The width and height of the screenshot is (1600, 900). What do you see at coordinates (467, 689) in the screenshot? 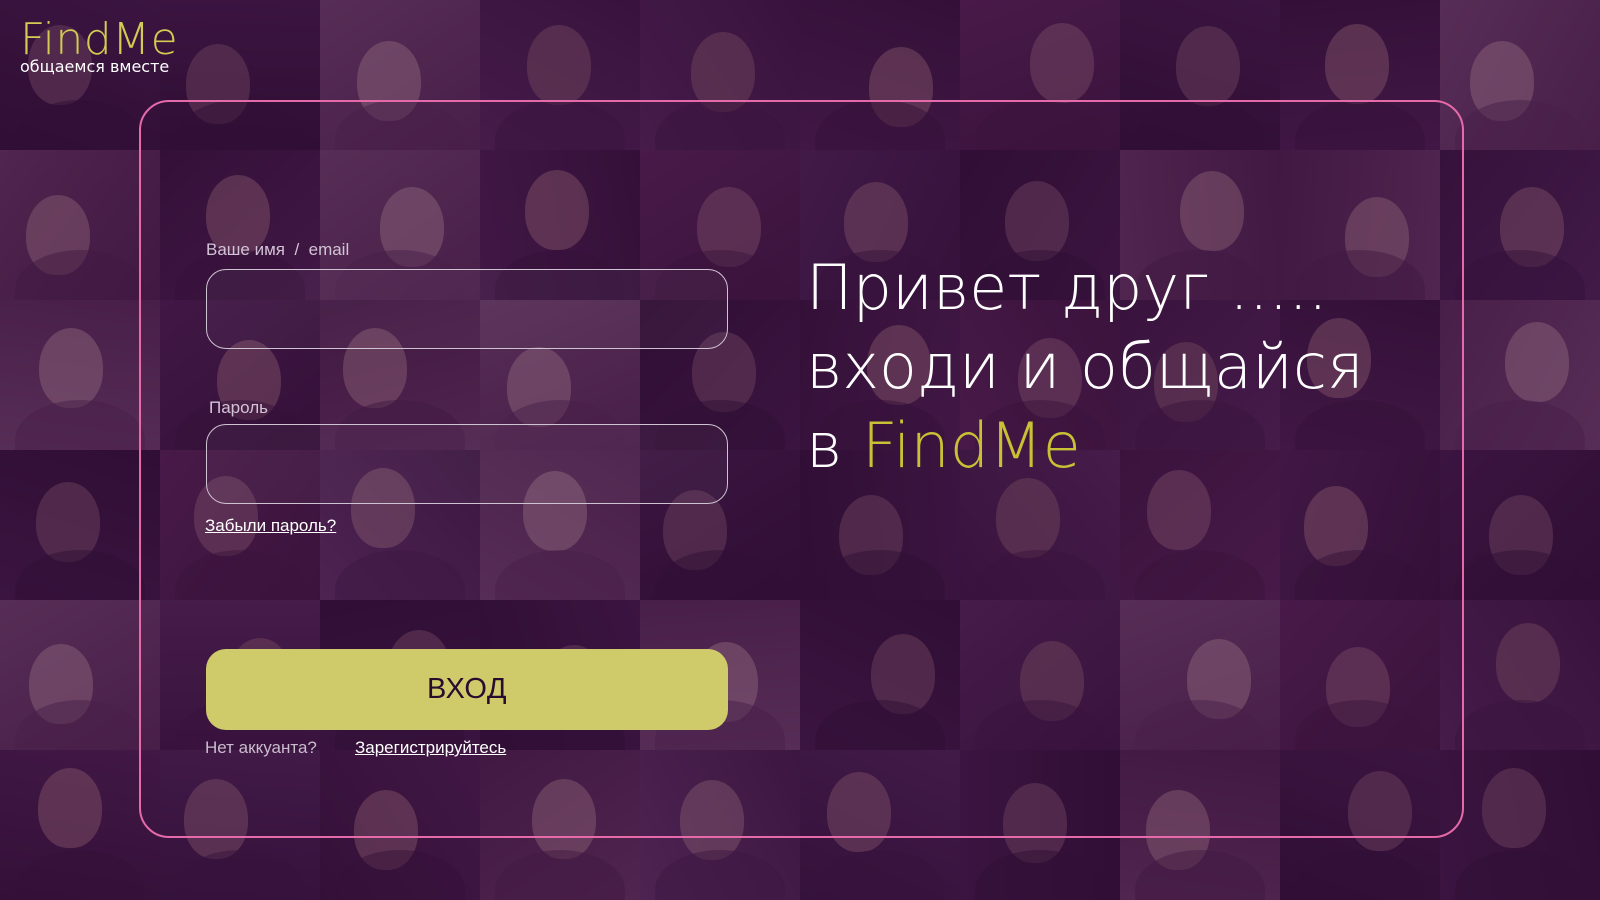
I see `login-button: ВХОД` at bounding box center [467, 689].